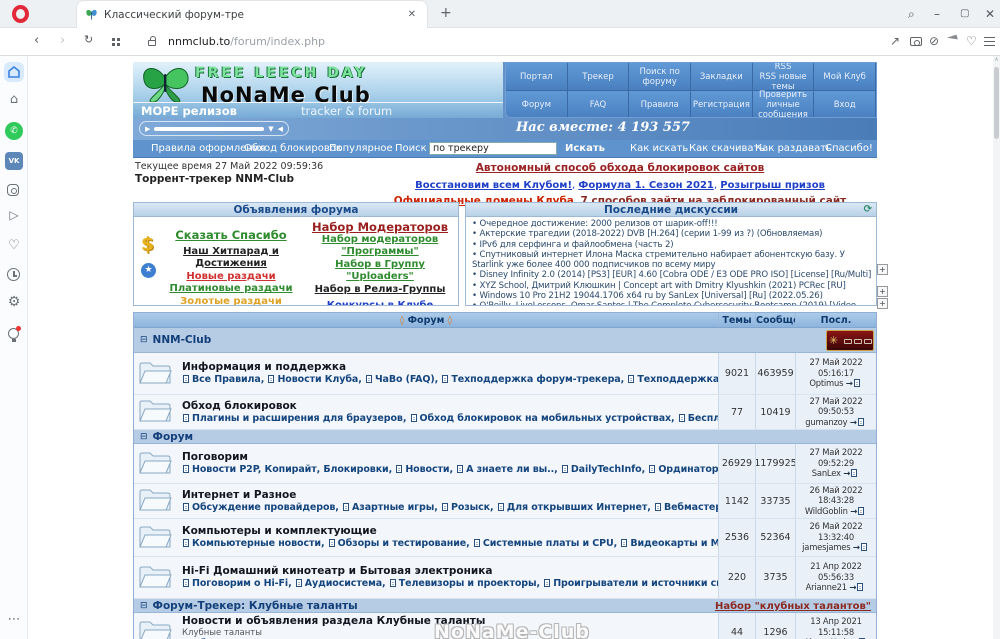  Describe the element at coordinates (380, 227) in the screenshot. I see `panel-link: Набор Модераторов` at that location.